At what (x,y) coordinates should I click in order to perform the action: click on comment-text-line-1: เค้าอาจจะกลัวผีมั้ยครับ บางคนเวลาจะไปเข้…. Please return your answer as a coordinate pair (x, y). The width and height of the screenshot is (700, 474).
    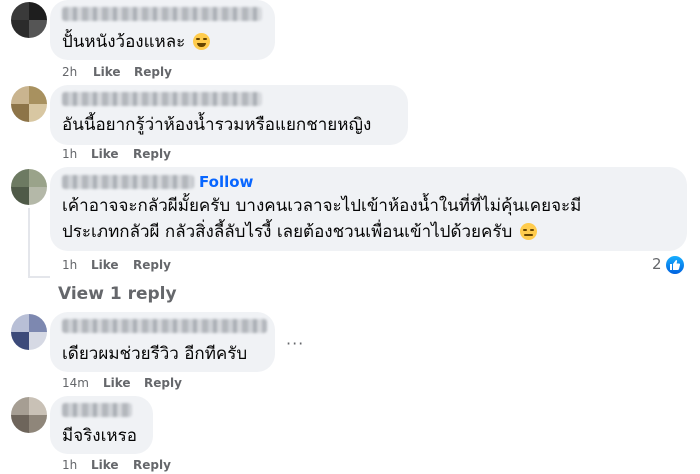
    Looking at the image, I should click on (322, 206).